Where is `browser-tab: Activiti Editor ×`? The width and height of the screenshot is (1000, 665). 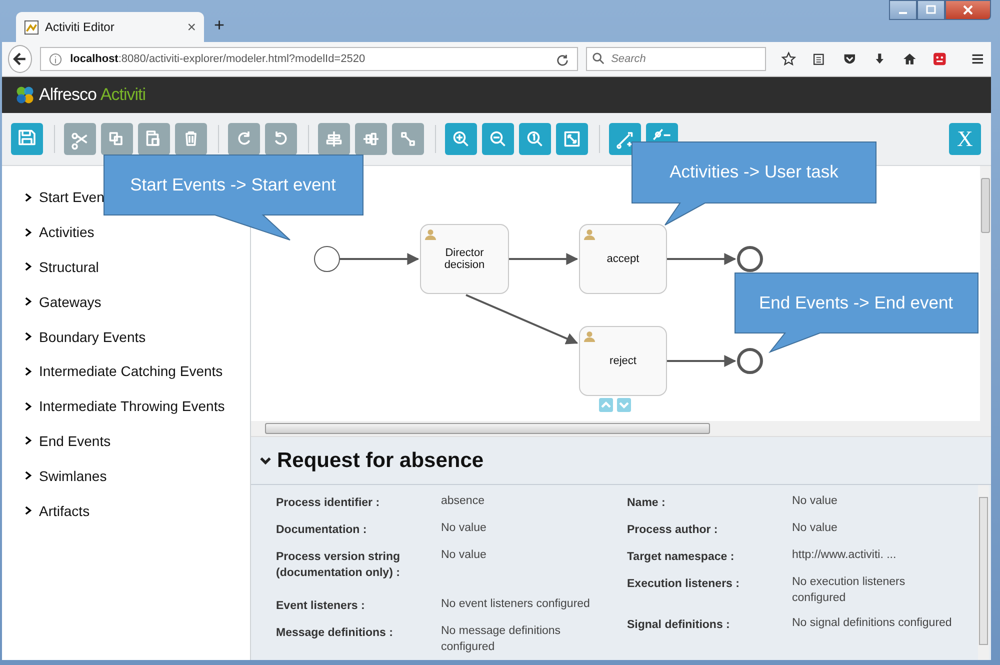 browser-tab: Activiti Editor × is located at coordinates (110, 27).